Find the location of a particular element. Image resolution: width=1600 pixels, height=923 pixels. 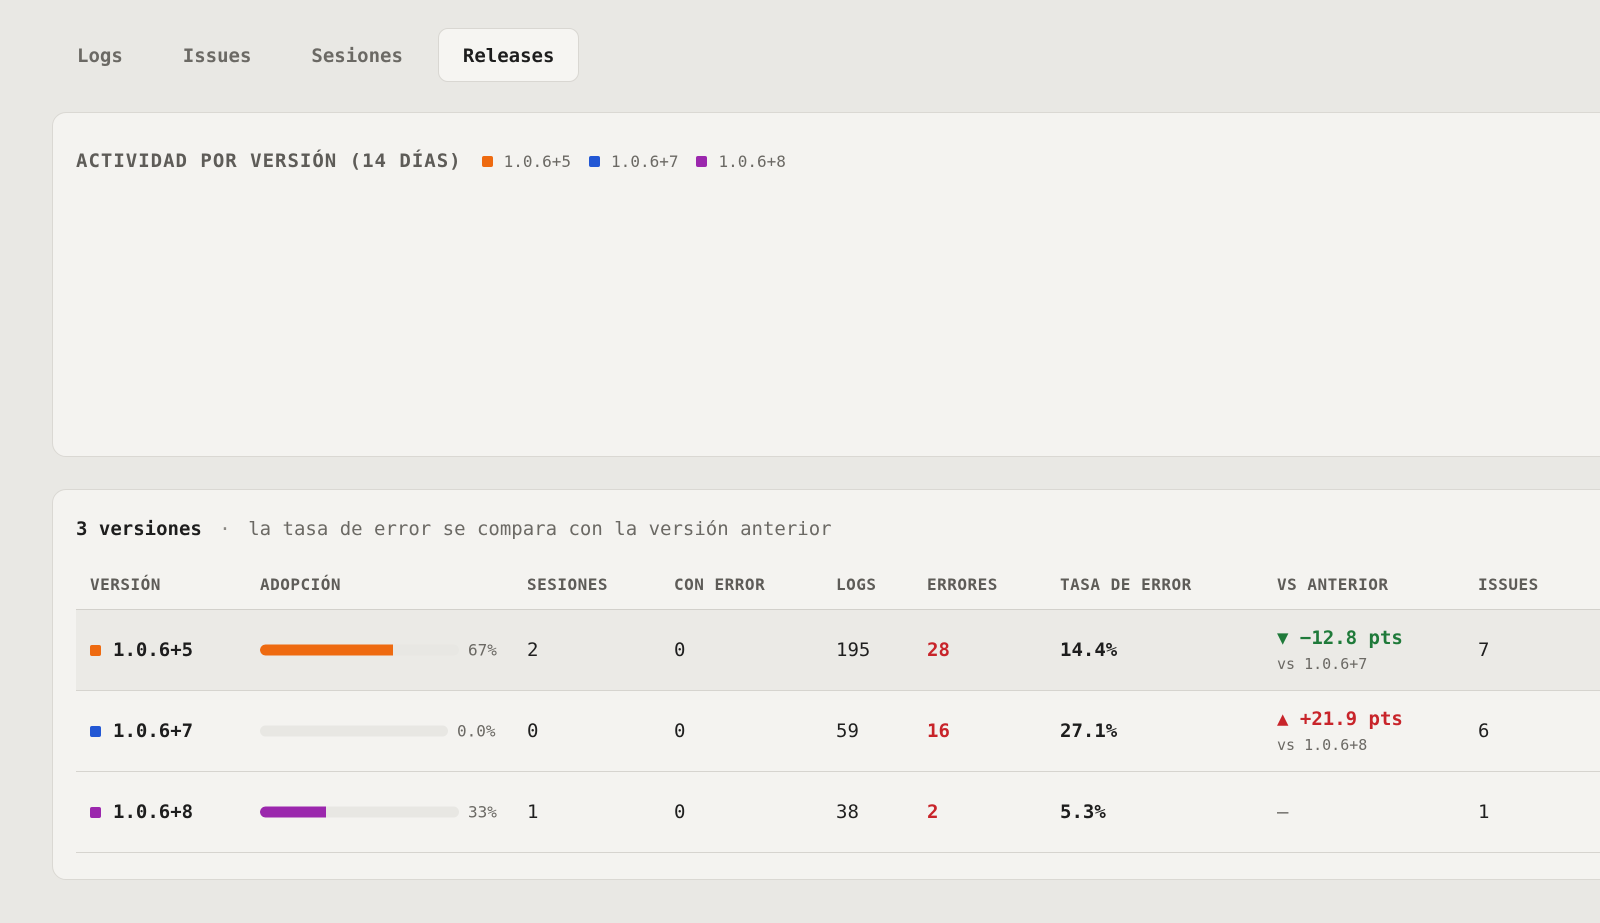

issues-value: 1 is located at coordinates (1484, 812).